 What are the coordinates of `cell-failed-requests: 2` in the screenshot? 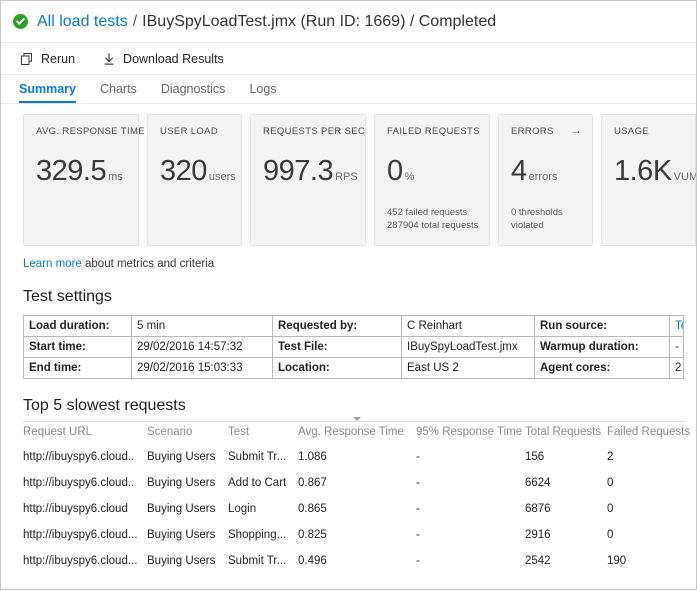 It's located at (610, 457).